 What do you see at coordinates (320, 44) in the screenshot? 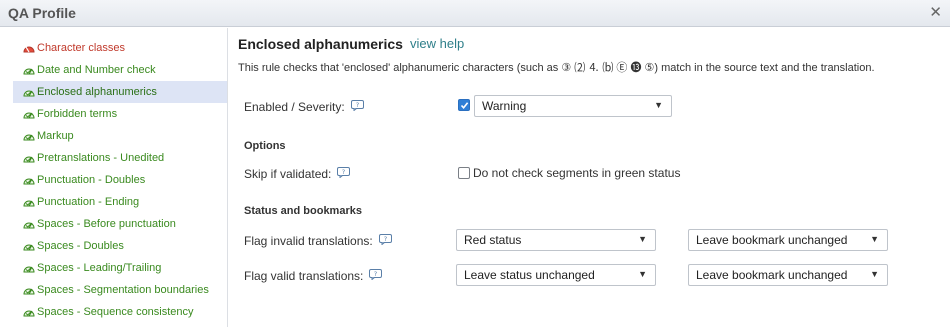
I see `rule-title: Enclosed alphanumerics` at bounding box center [320, 44].